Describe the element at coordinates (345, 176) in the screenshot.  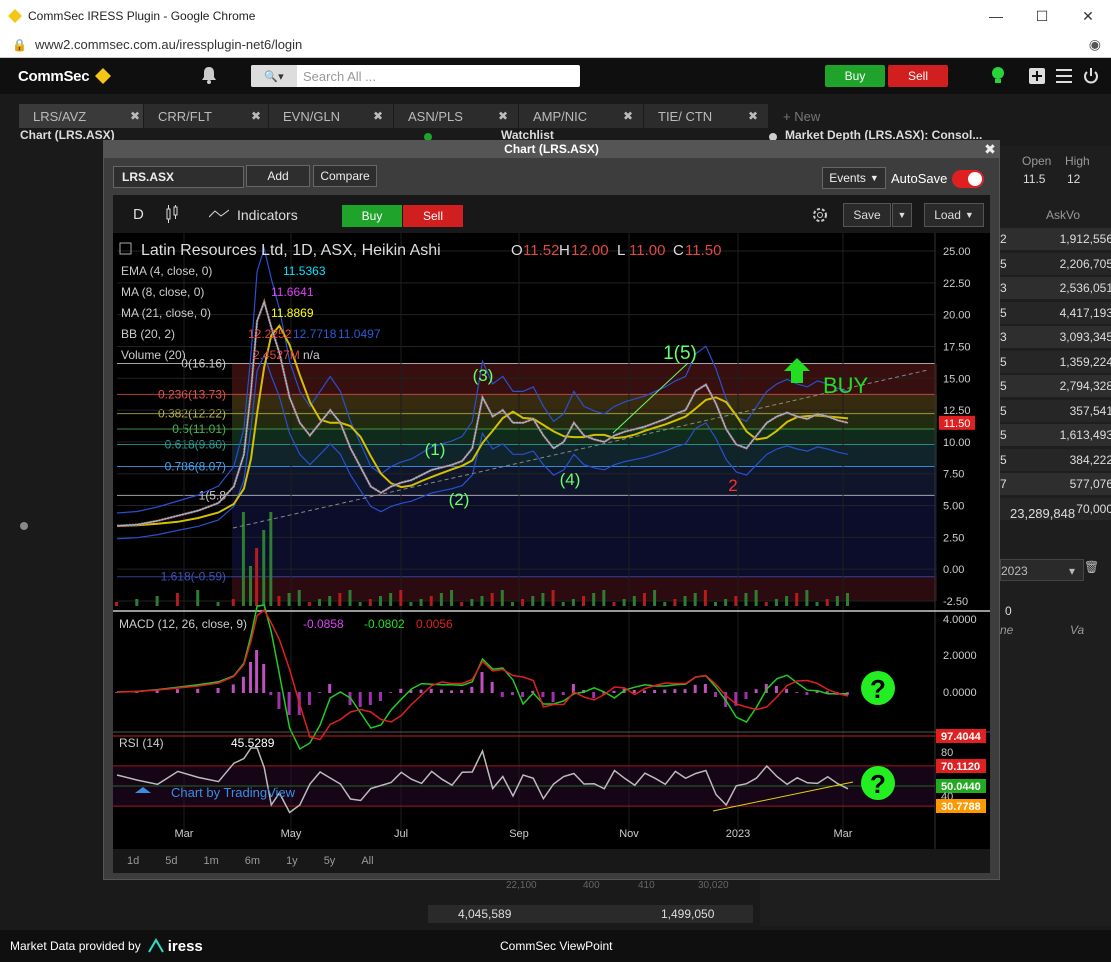
I see `compare-button: Compare` at that location.